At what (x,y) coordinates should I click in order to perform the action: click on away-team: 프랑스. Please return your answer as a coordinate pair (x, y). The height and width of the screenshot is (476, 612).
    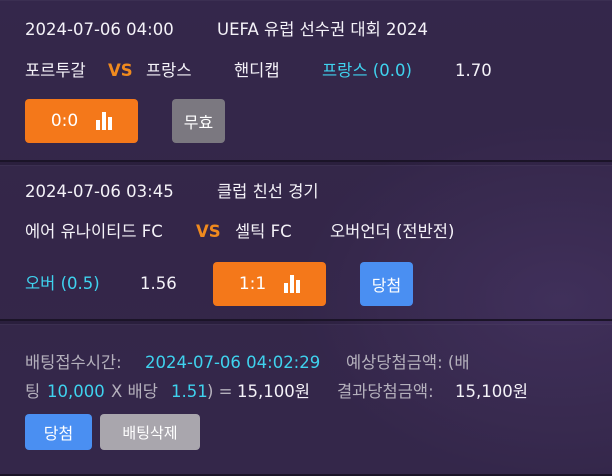
    Looking at the image, I should click on (169, 70).